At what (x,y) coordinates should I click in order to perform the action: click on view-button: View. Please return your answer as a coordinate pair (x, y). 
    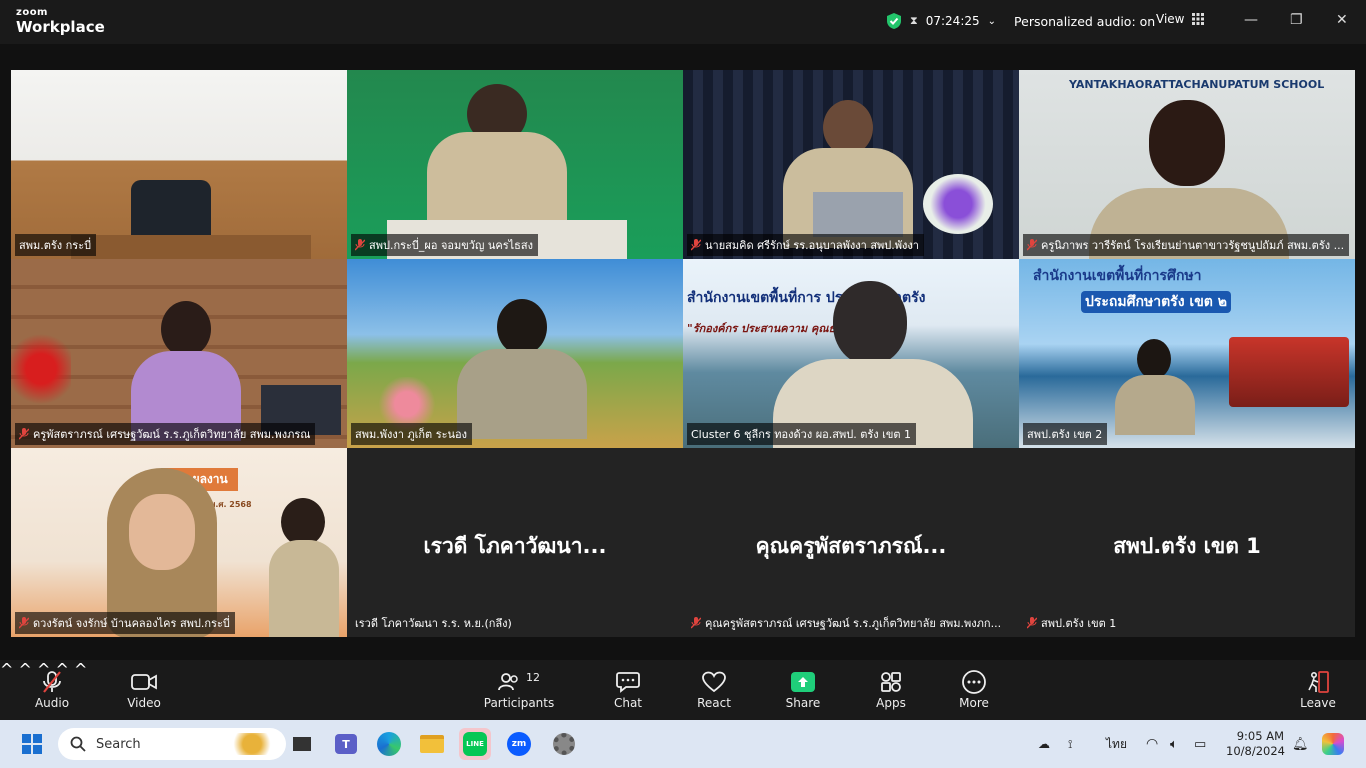
    Looking at the image, I should click on (1180, 19).